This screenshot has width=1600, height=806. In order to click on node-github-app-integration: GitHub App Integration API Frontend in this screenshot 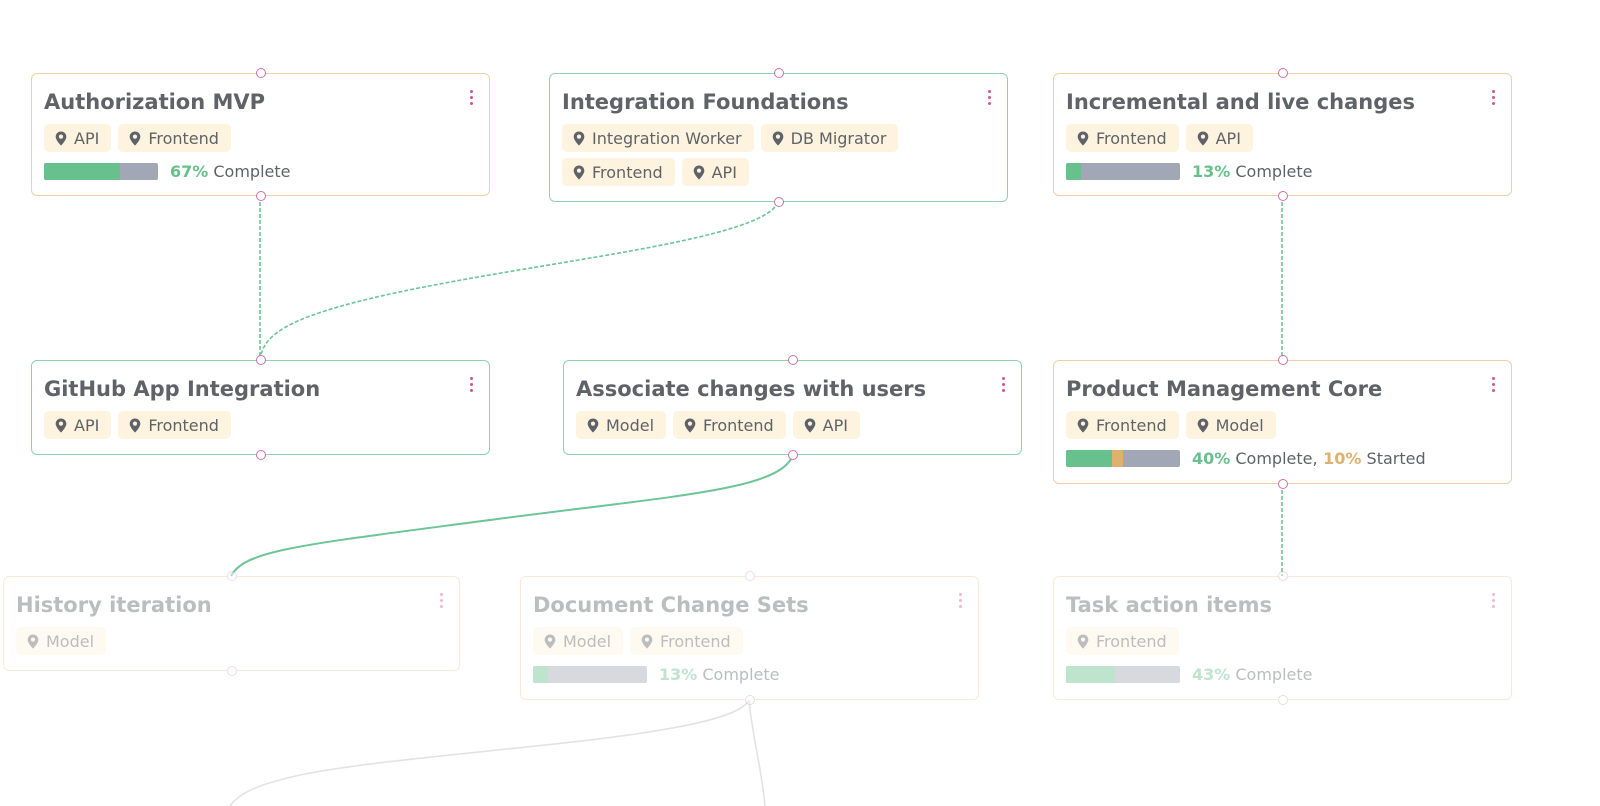, I will do `click(260, 407)`.